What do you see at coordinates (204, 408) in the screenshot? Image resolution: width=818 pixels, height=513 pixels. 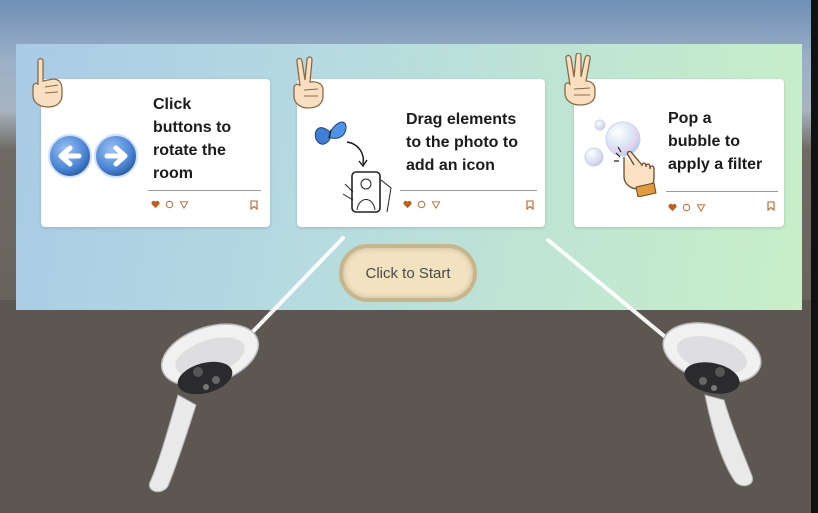 I see `left-vr-controller` at bounding box center [204, 408].